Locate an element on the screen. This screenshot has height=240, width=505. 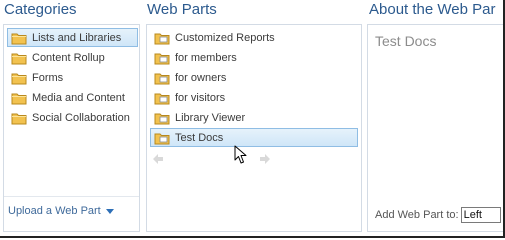
next-arrow-icon is located at coordinates (265, 159).